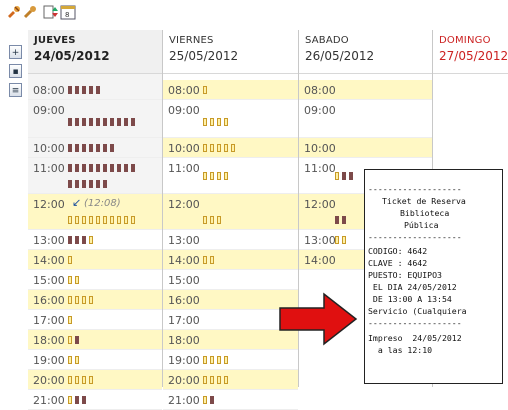  Describe the element at coordinates (30, 12) in the screenshot. I see `wrench-icon` at that location.